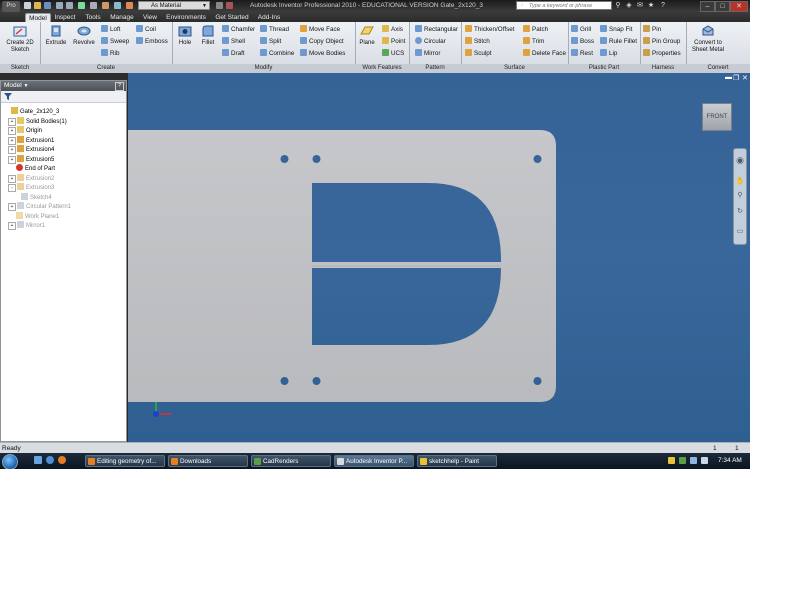 The width and height of the screenshot is (800, 600). I want to click on home-icon, so click(81, 5).